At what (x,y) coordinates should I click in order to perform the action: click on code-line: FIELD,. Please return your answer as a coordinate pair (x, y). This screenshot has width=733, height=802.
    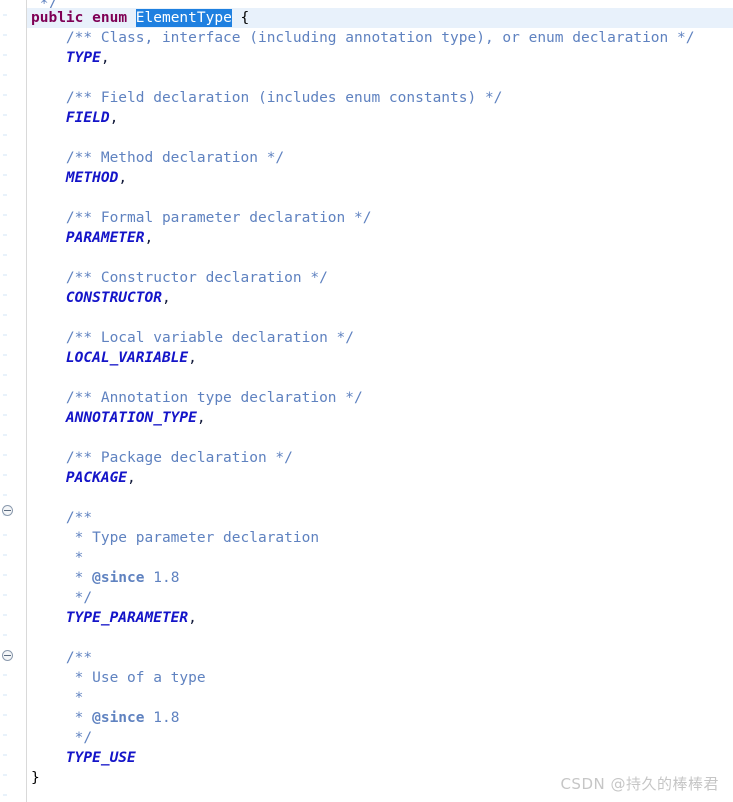
    Looking at the image, I should click on (380, 118).